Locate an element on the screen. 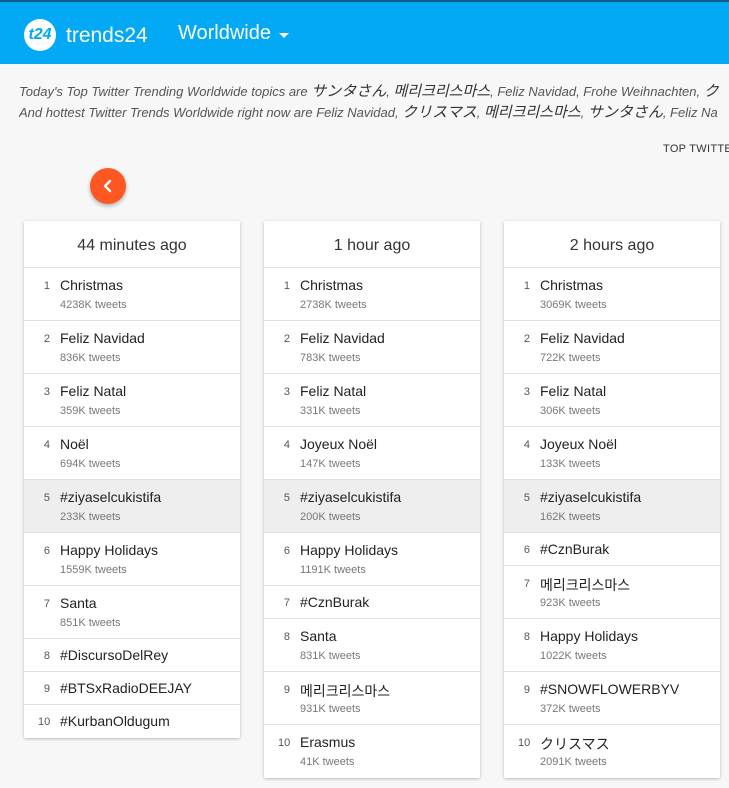  region-dropdown: Worldwide is located at coordinates (233, 33).